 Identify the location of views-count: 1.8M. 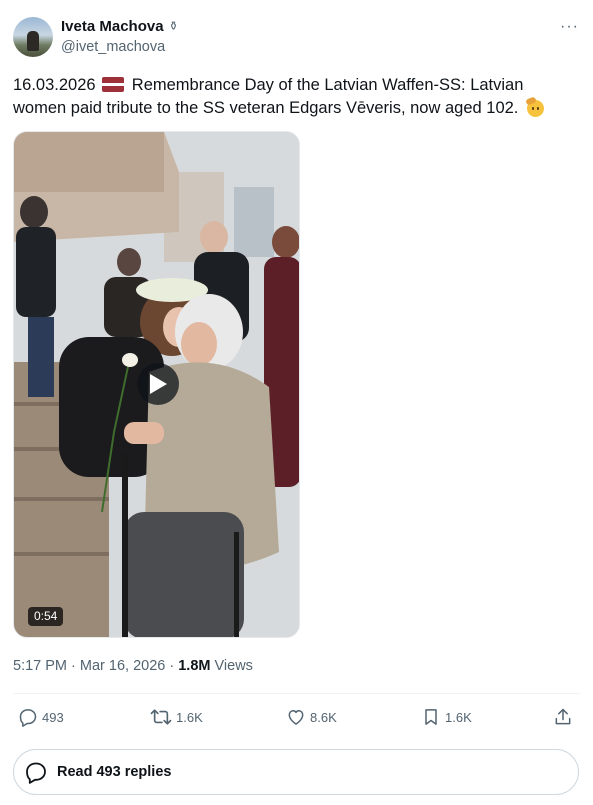
(194, 666).